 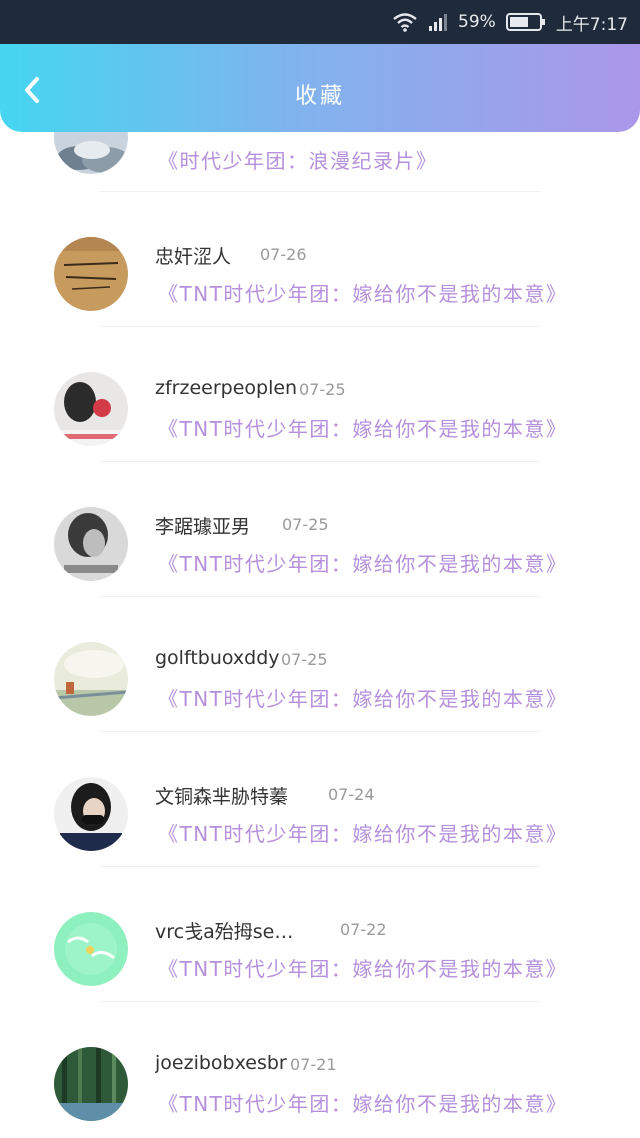 What do you see at coordinates (319, 96) in the screenshot?
I see `page-title: 收藏` at bounding box center [319, 96].